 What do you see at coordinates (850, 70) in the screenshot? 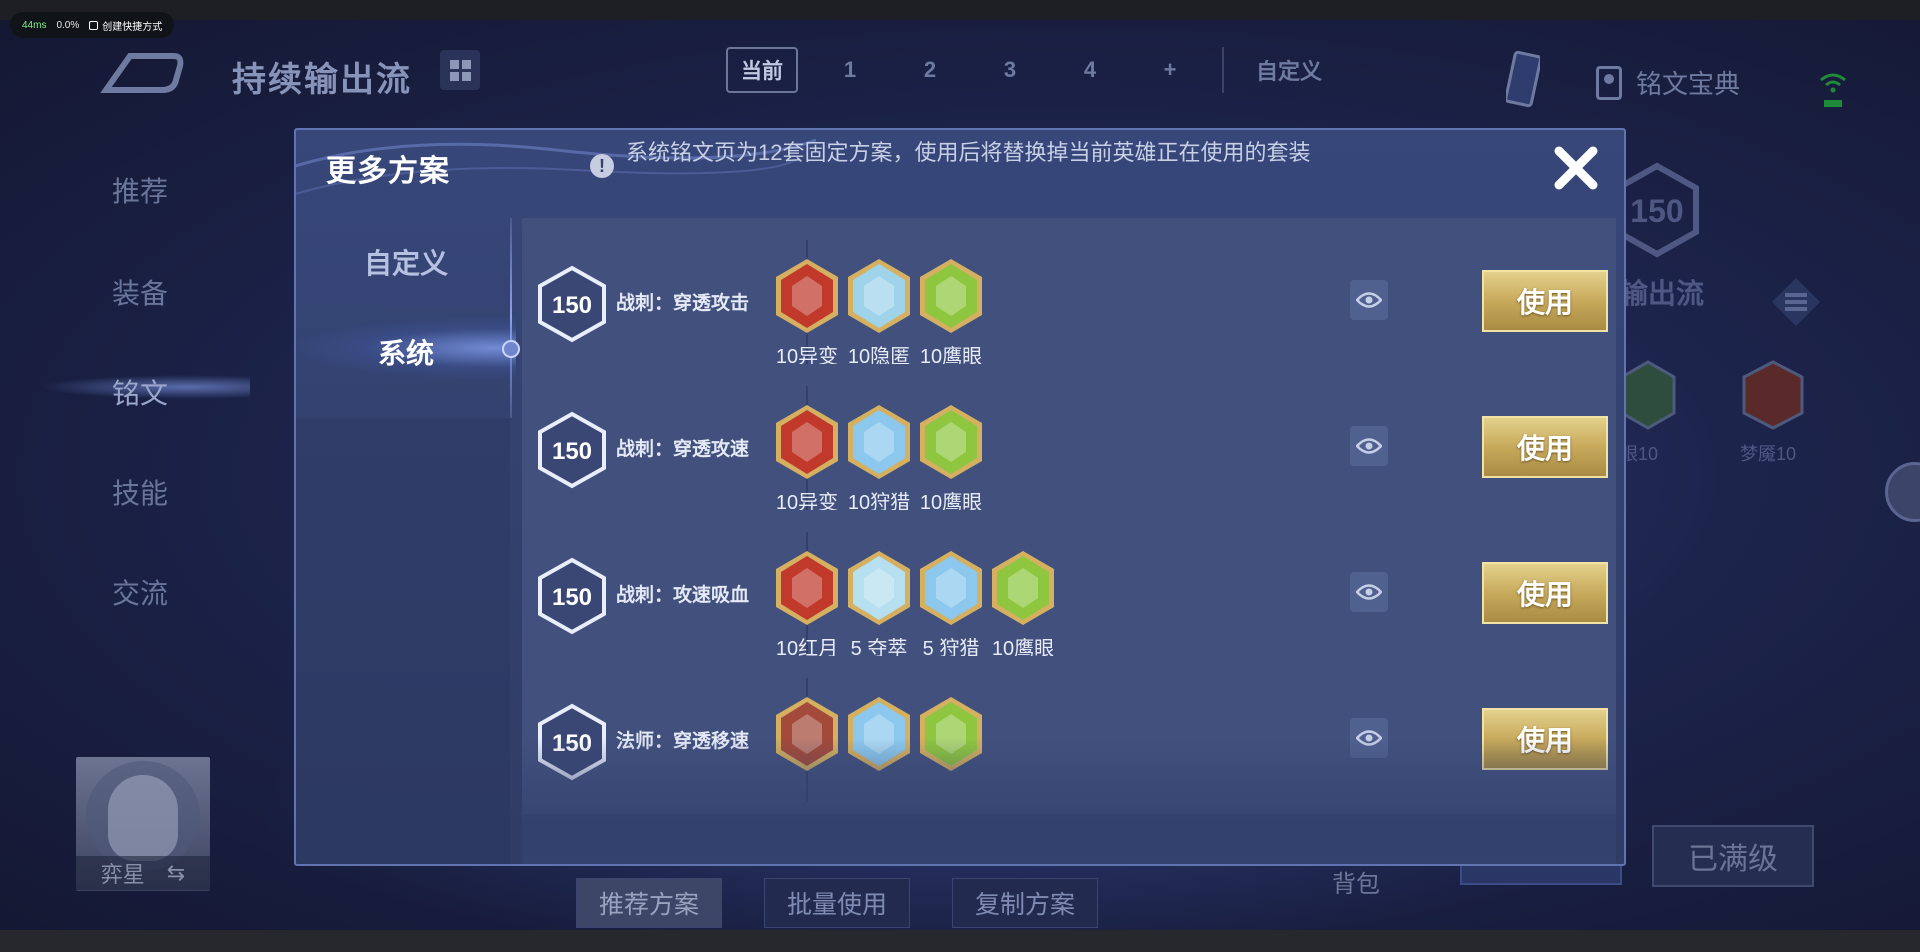
I see `tab-1: 1` at bounding box center [850, 70].